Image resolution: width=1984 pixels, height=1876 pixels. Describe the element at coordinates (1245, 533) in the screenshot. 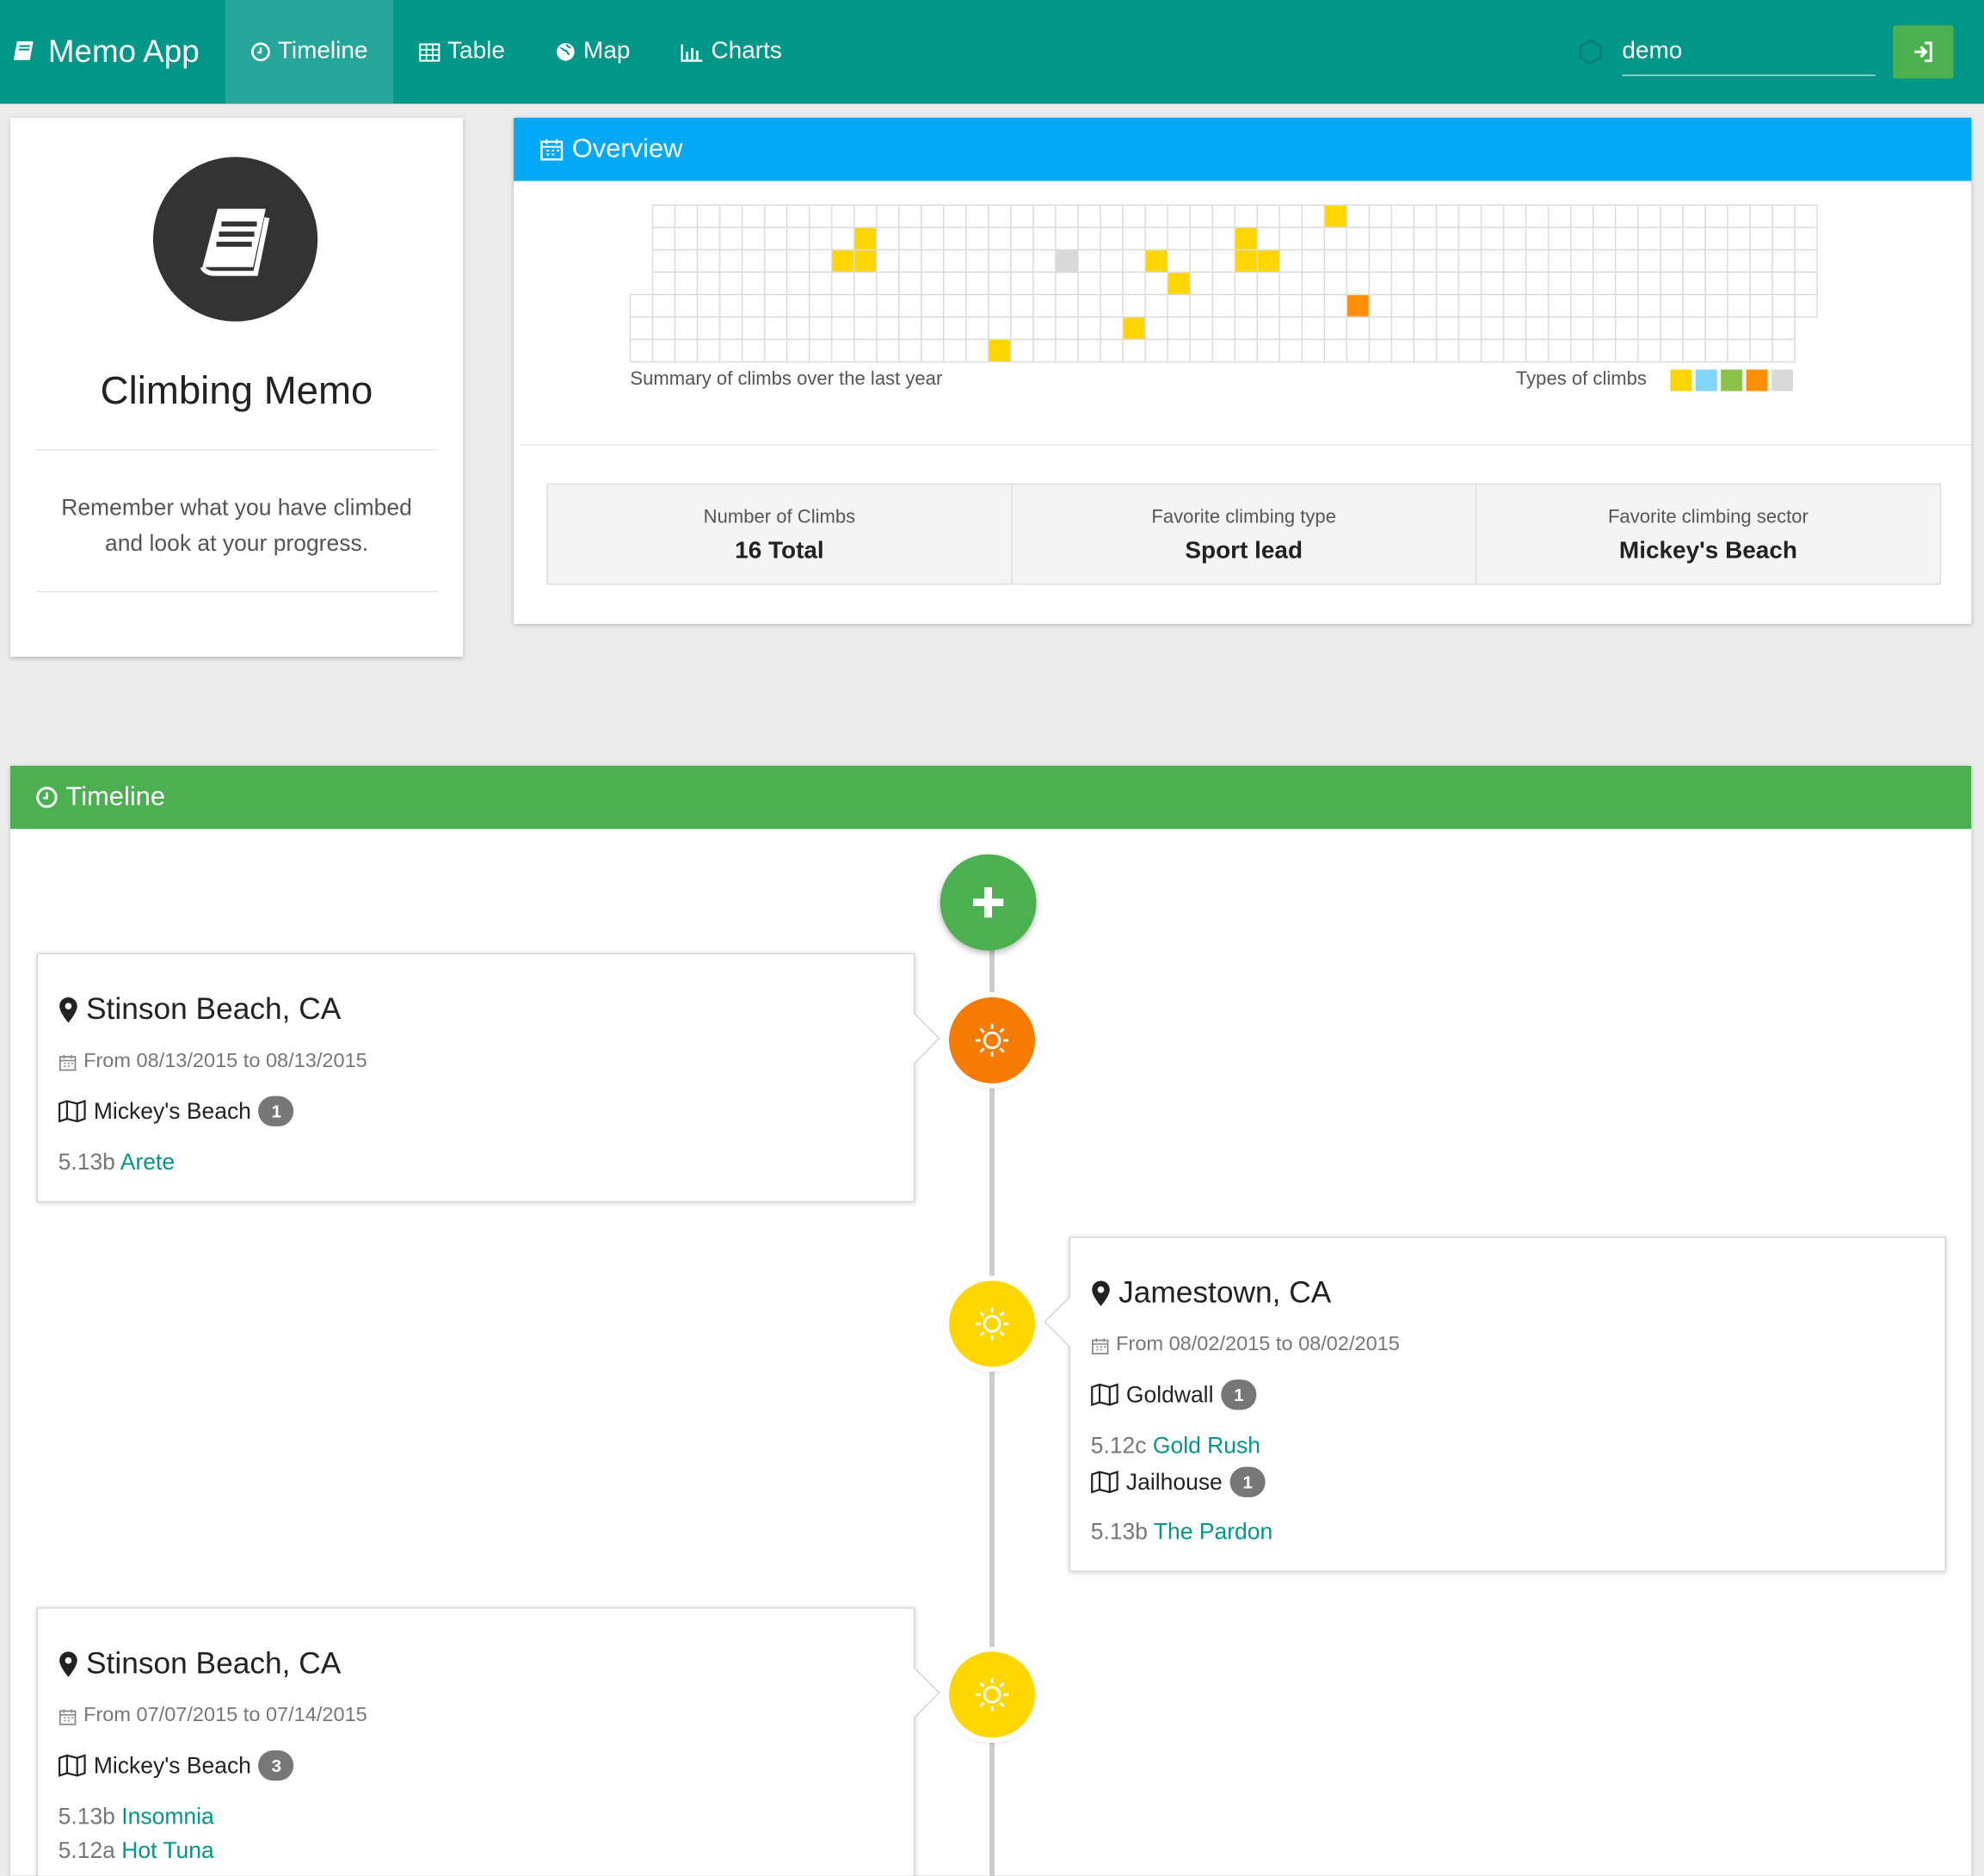

I see `stat-type: Favorite climbing type Sport lead` at that location.